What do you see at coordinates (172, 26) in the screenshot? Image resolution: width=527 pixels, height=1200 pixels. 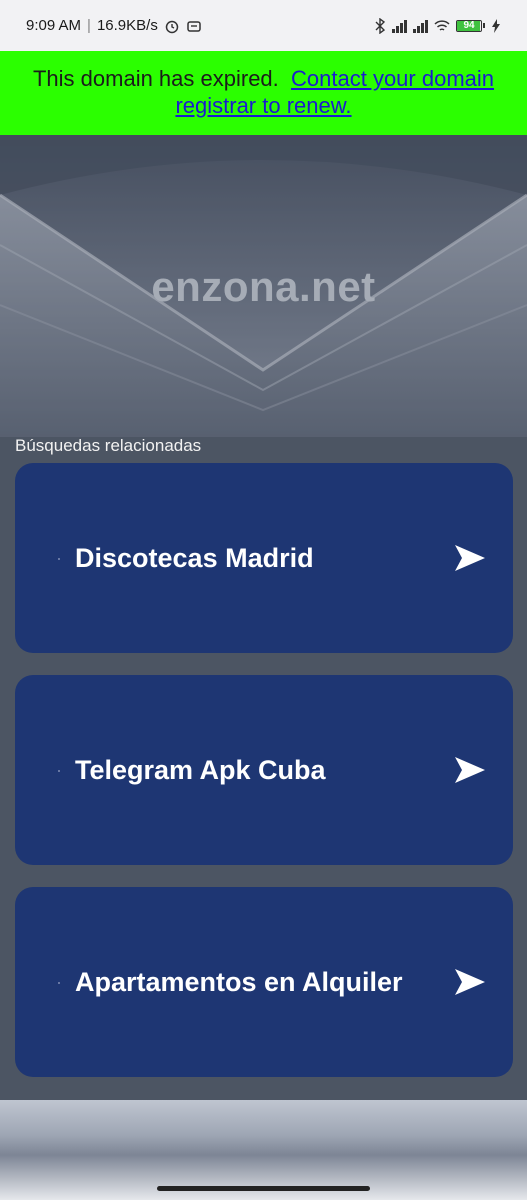 I see `alarm-icon` at bounding box center [172, 26].